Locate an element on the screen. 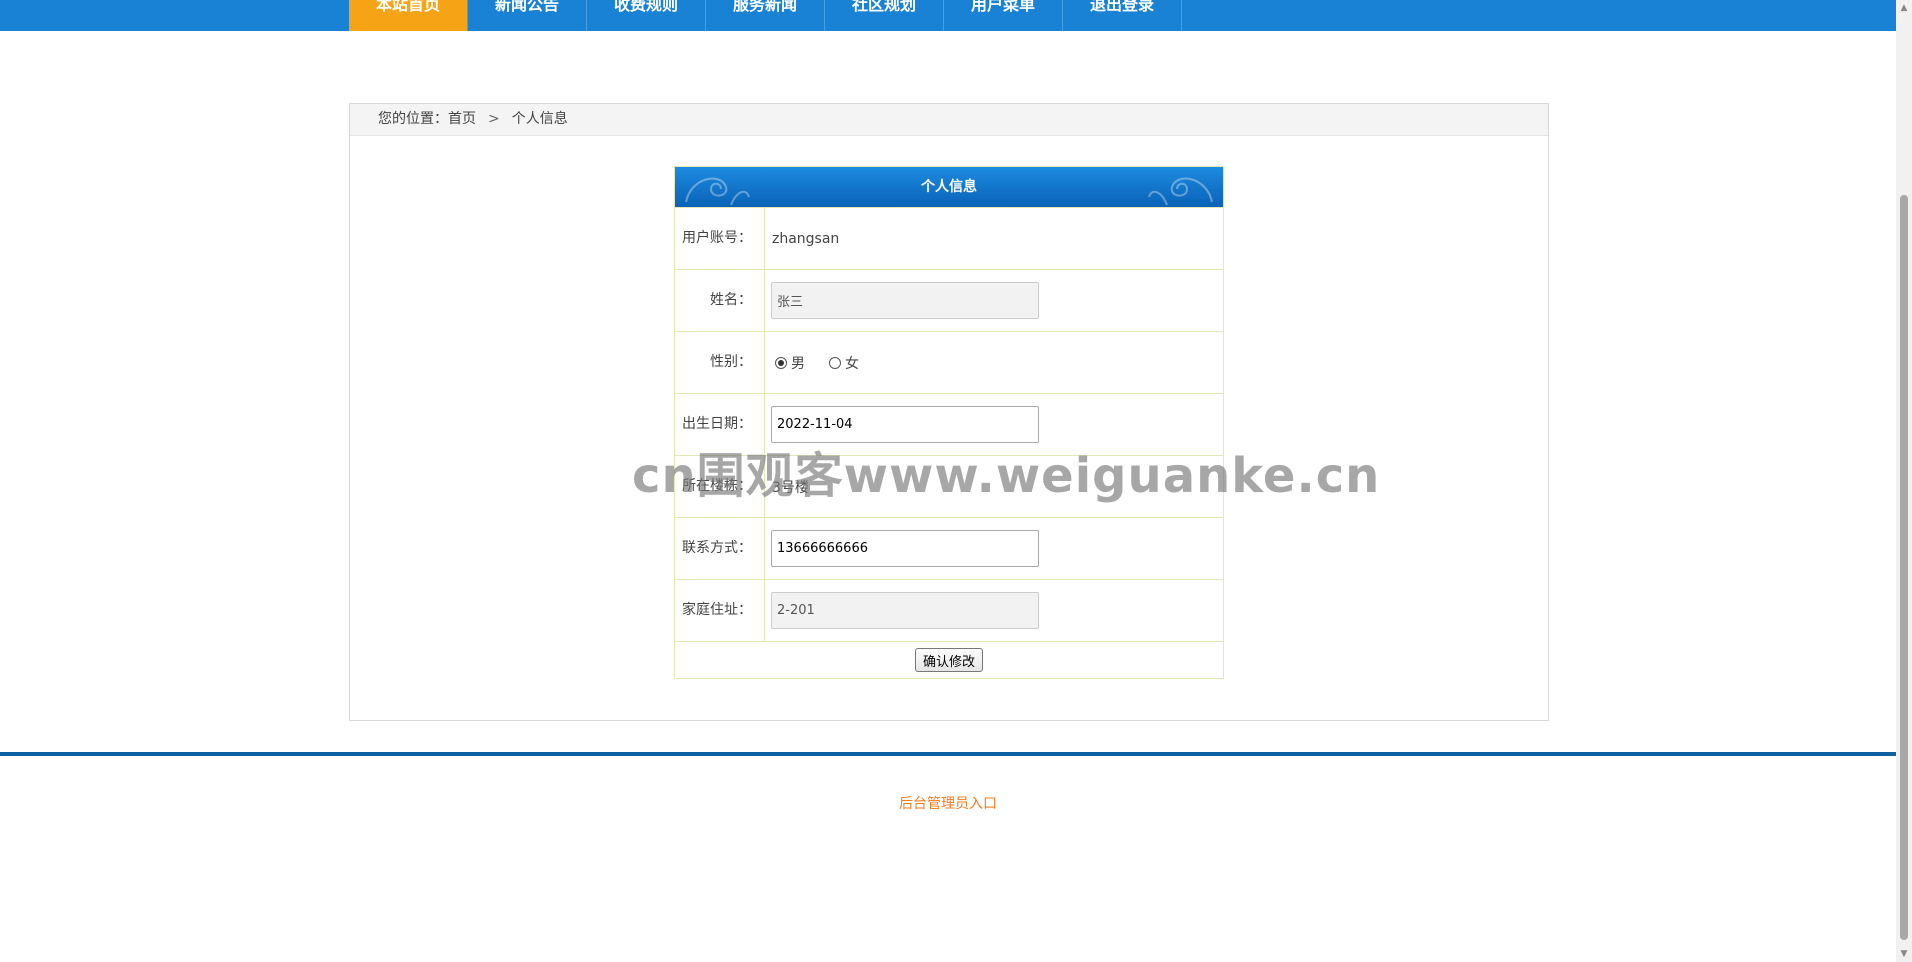 This screenshot has height=962, width=1912. phone-label: 联系方式： is located at coordinates (720, 548).